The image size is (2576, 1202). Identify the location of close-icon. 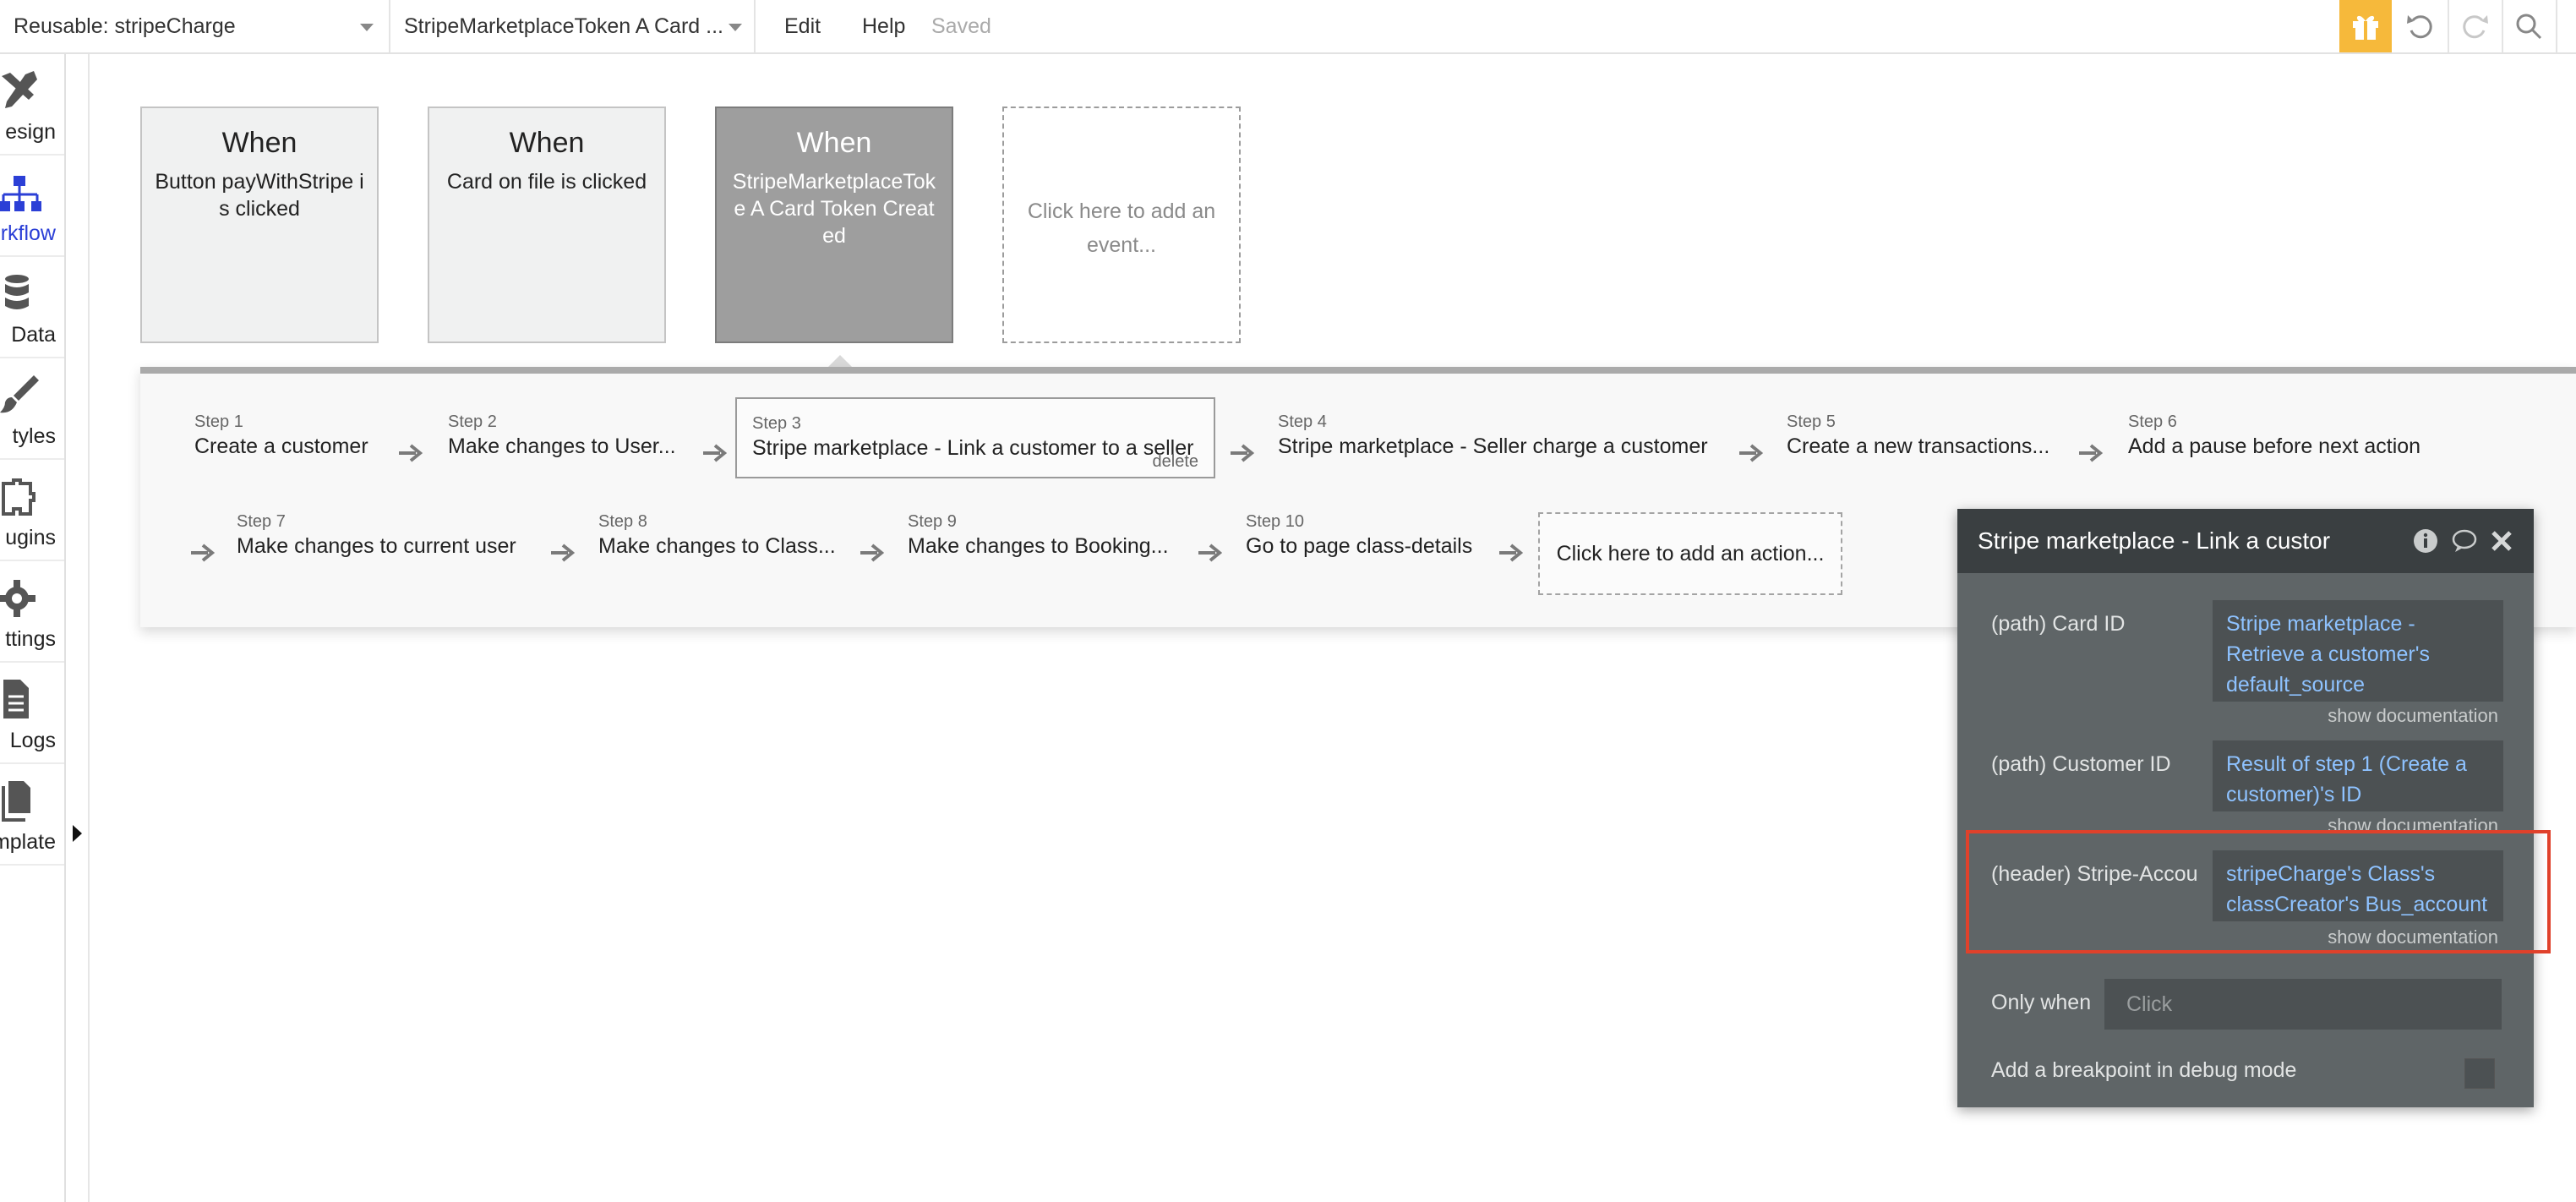
(2501, 541).